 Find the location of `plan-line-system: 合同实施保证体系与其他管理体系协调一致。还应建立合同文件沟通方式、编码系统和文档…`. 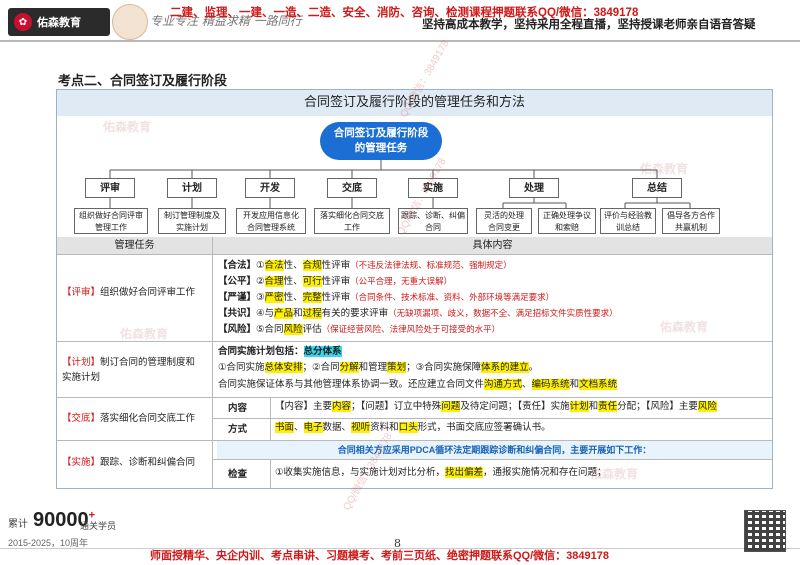

plan-line-system: 合同实施保证体系与其他管理体系协调一致。还应建立合同文件沟通方式、编码系统和文档… is located at coordinates (418, 385).